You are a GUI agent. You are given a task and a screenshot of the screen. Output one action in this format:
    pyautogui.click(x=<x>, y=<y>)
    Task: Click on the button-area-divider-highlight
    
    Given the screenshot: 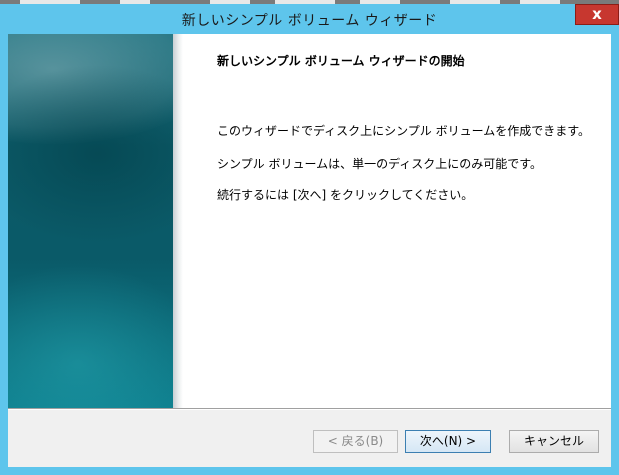 What is the action you would take?
    pyautogui.click(x=309, y=409)
    